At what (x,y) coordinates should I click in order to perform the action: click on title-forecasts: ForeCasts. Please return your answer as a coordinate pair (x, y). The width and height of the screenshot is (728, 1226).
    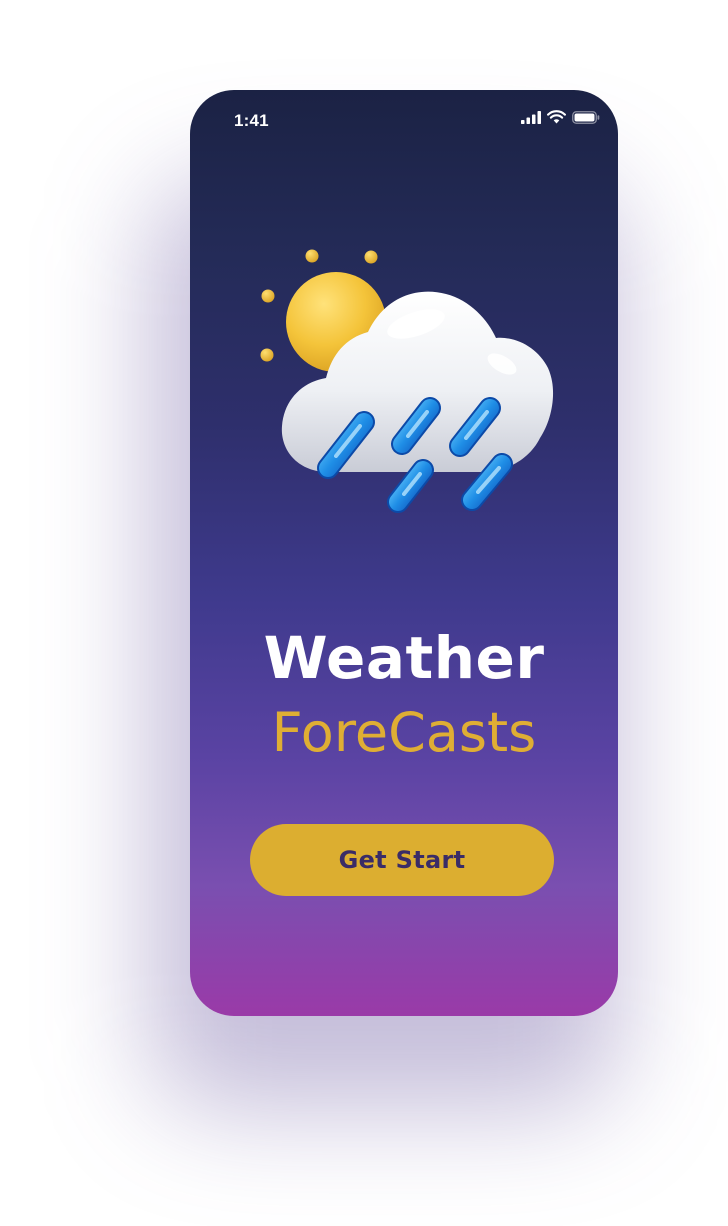
    Looking at the image, I should click on (404, 732).